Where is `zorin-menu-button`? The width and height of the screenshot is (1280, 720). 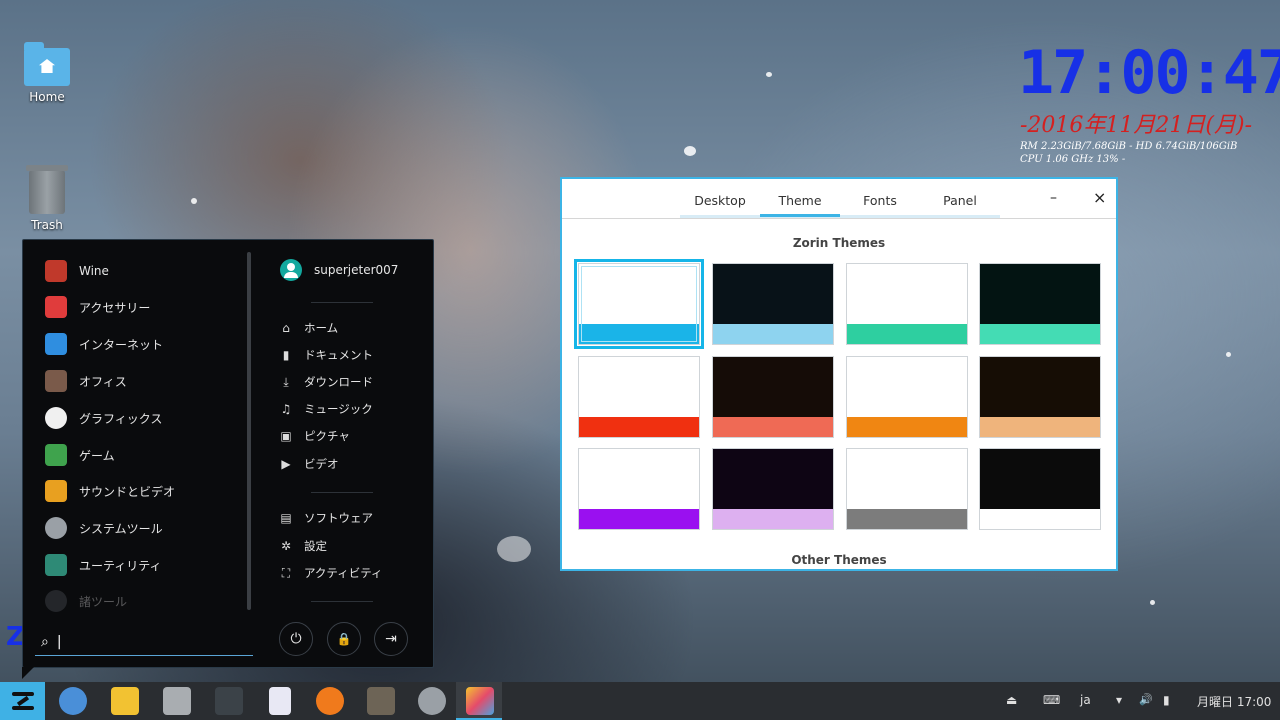 zorin-menu-button is located at coordinates (22, 701).